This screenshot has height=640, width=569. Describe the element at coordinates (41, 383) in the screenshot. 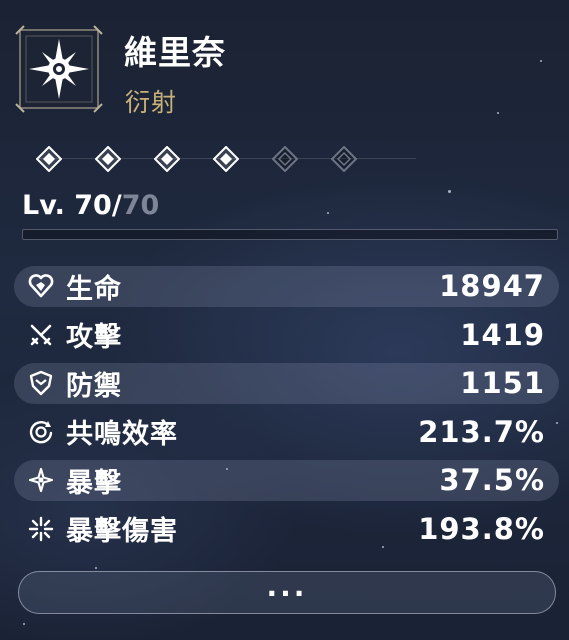

I see `shield-icon` at that location.